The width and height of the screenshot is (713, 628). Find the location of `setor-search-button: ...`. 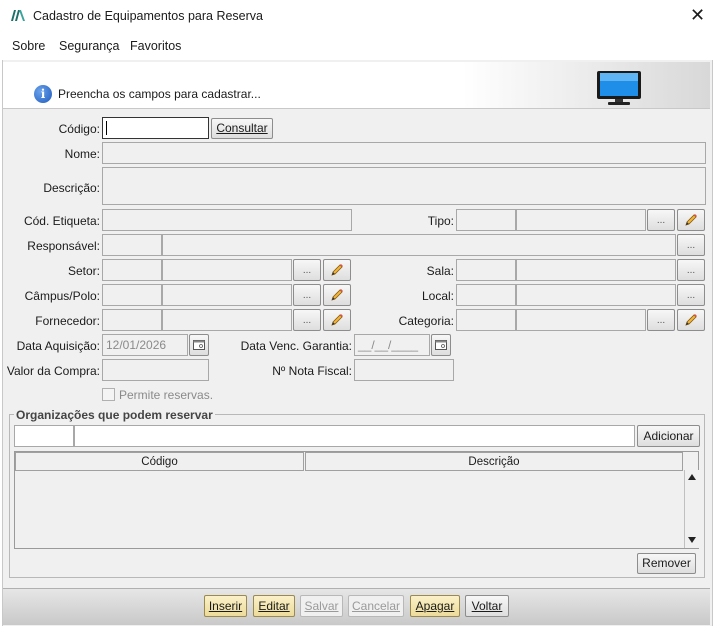

setor-search-button: ... is located at coordinates (307, 270).